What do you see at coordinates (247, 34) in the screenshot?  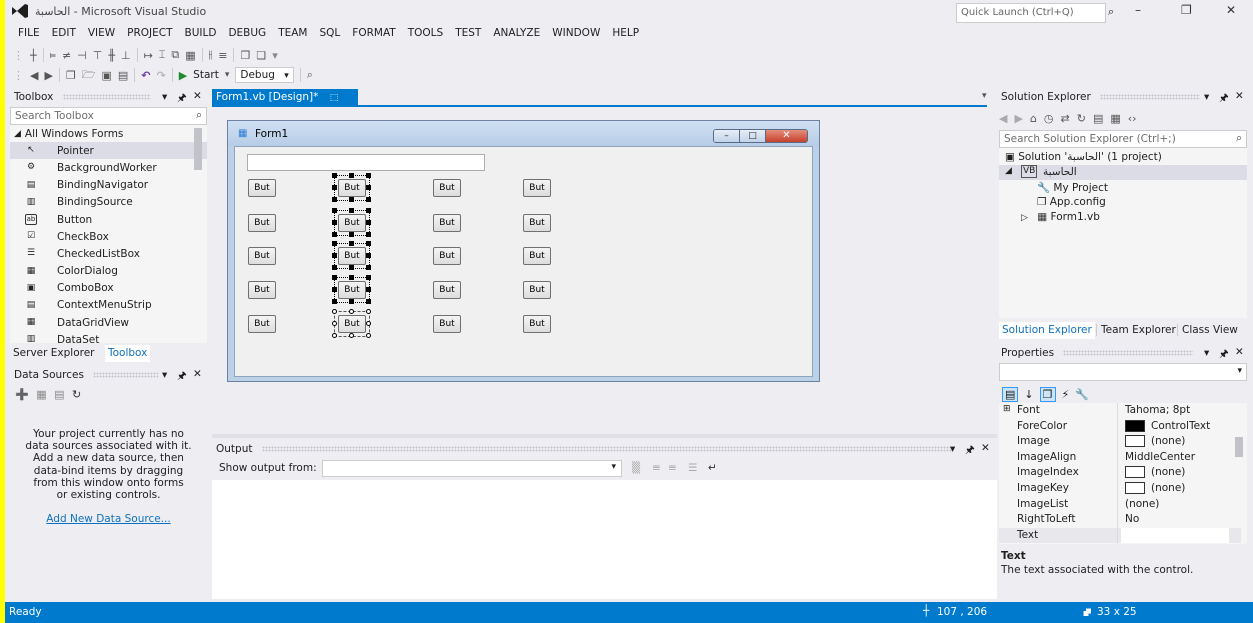 I see `menu-debug: DEBUG` at bounding box center [247, 34].